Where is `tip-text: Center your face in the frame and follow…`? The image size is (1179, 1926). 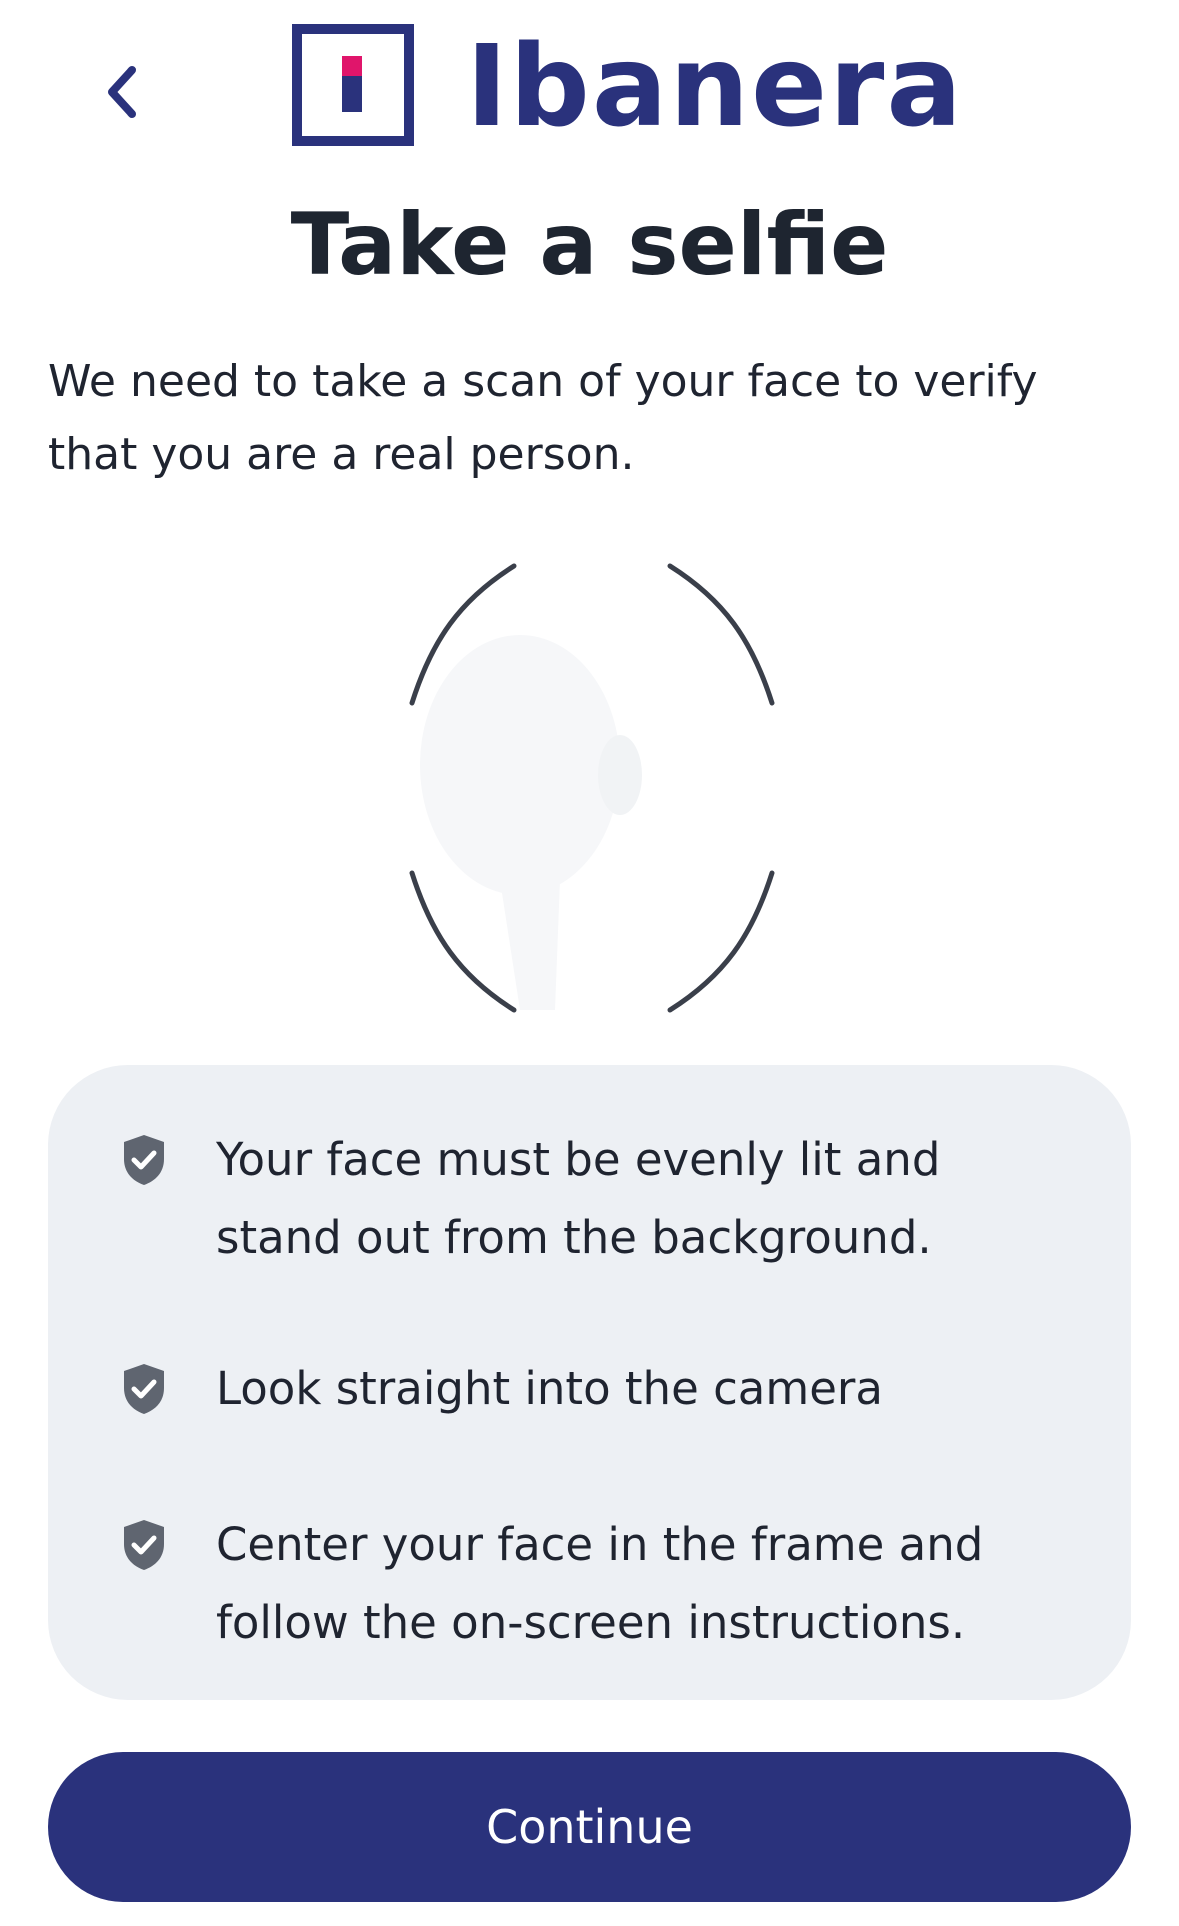
tip-text: Center your face in the frame and follow… is located at coordinates (600, 1583).